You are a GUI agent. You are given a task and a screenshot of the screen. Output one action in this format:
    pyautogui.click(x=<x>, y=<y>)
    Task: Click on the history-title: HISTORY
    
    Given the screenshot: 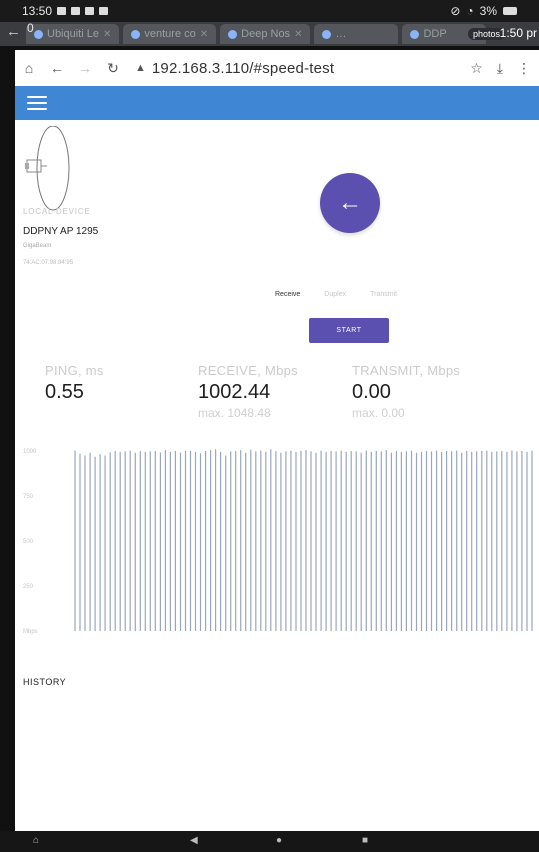 What is the action you would take?
    pyautogui.click(x=45, y=682)
    